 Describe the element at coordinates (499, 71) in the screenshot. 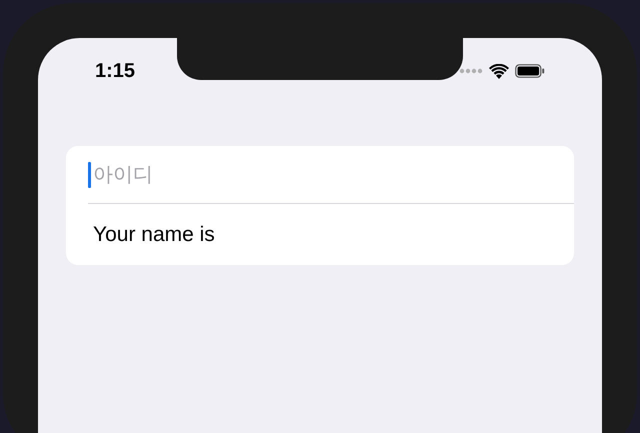

I see `wifi-icon` at that location.